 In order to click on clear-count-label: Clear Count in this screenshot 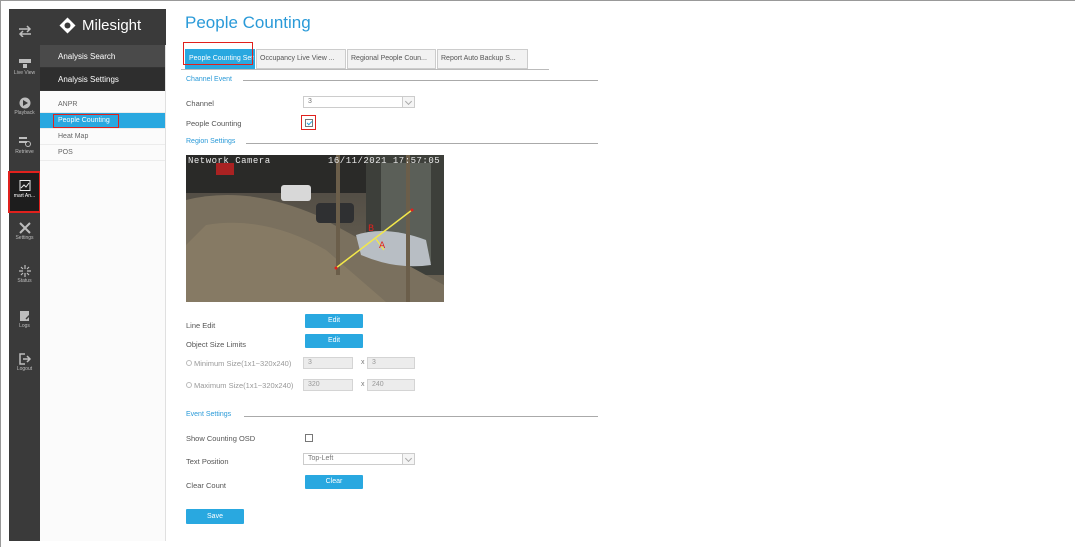, I will do `click(206, 485)`.